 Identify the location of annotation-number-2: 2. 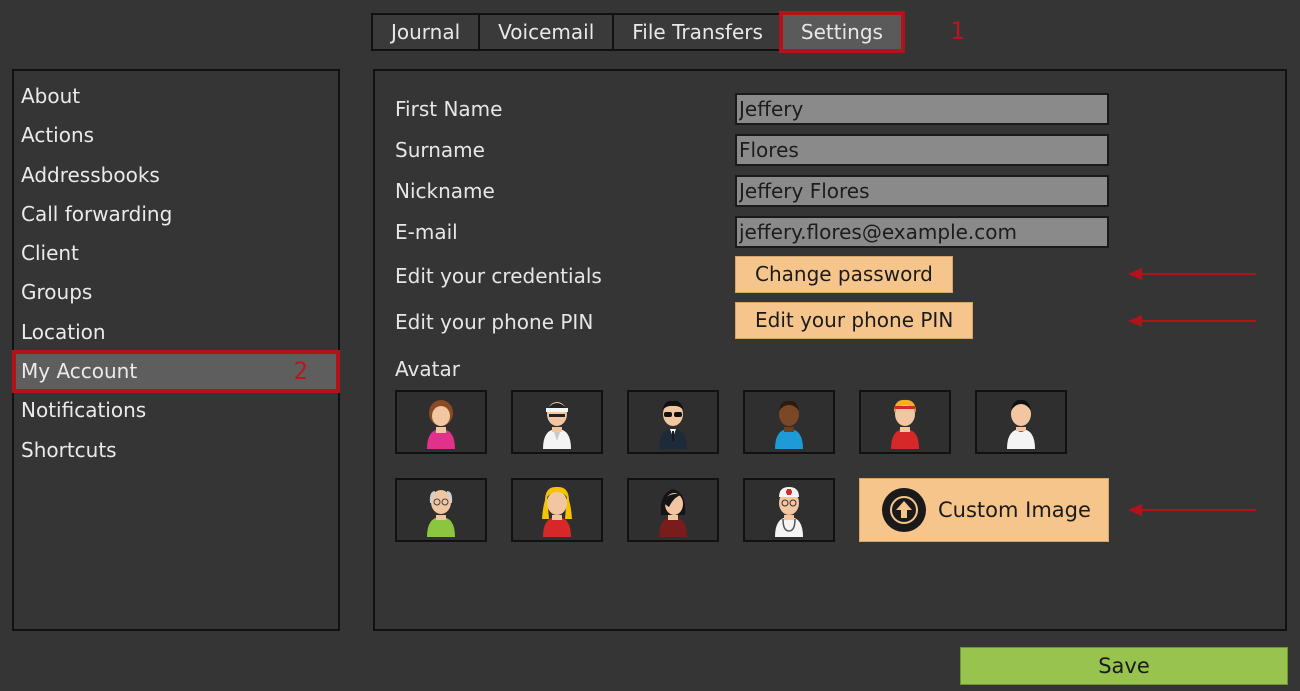
(300, 371).